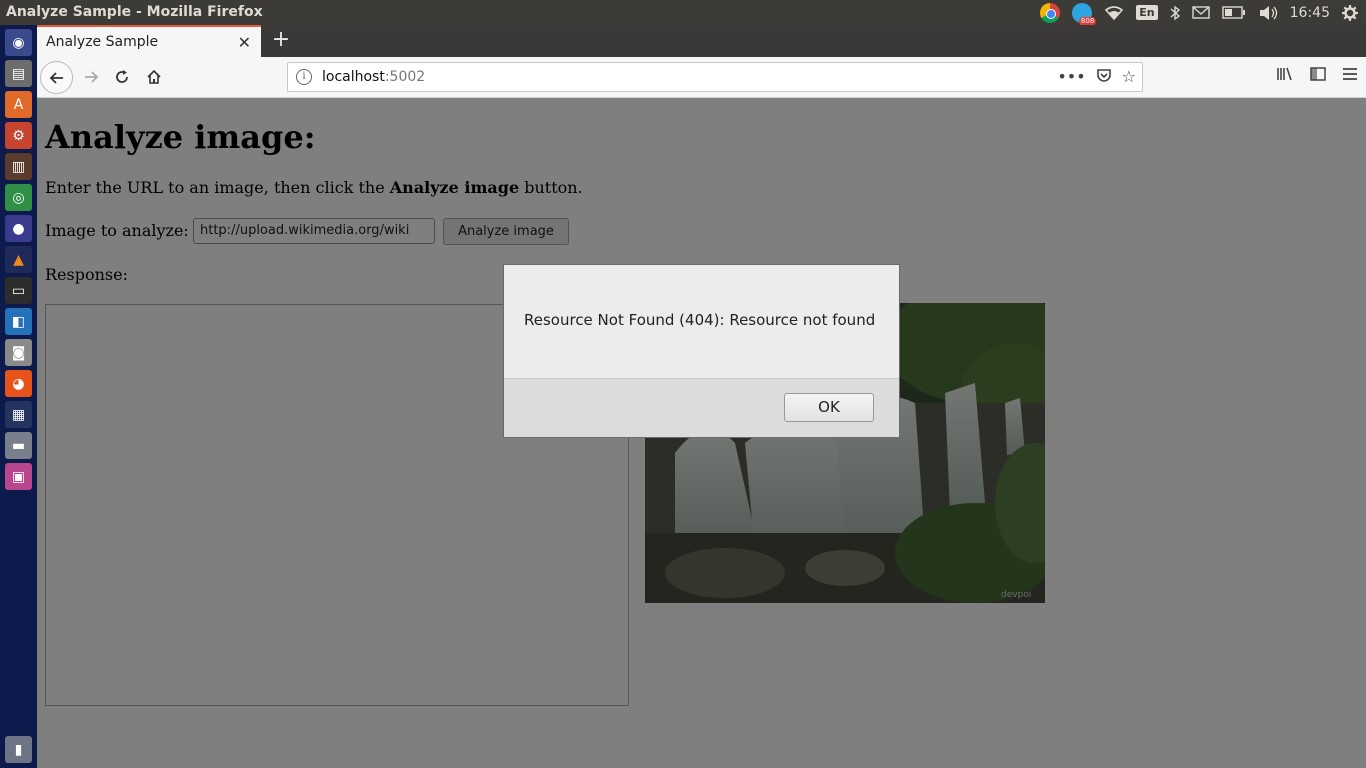 The image size is (1366, 768). What do you see at coordinates (304, 77) in the screenshot?
I see `info-icon: i` at bounding box center [304, 77].